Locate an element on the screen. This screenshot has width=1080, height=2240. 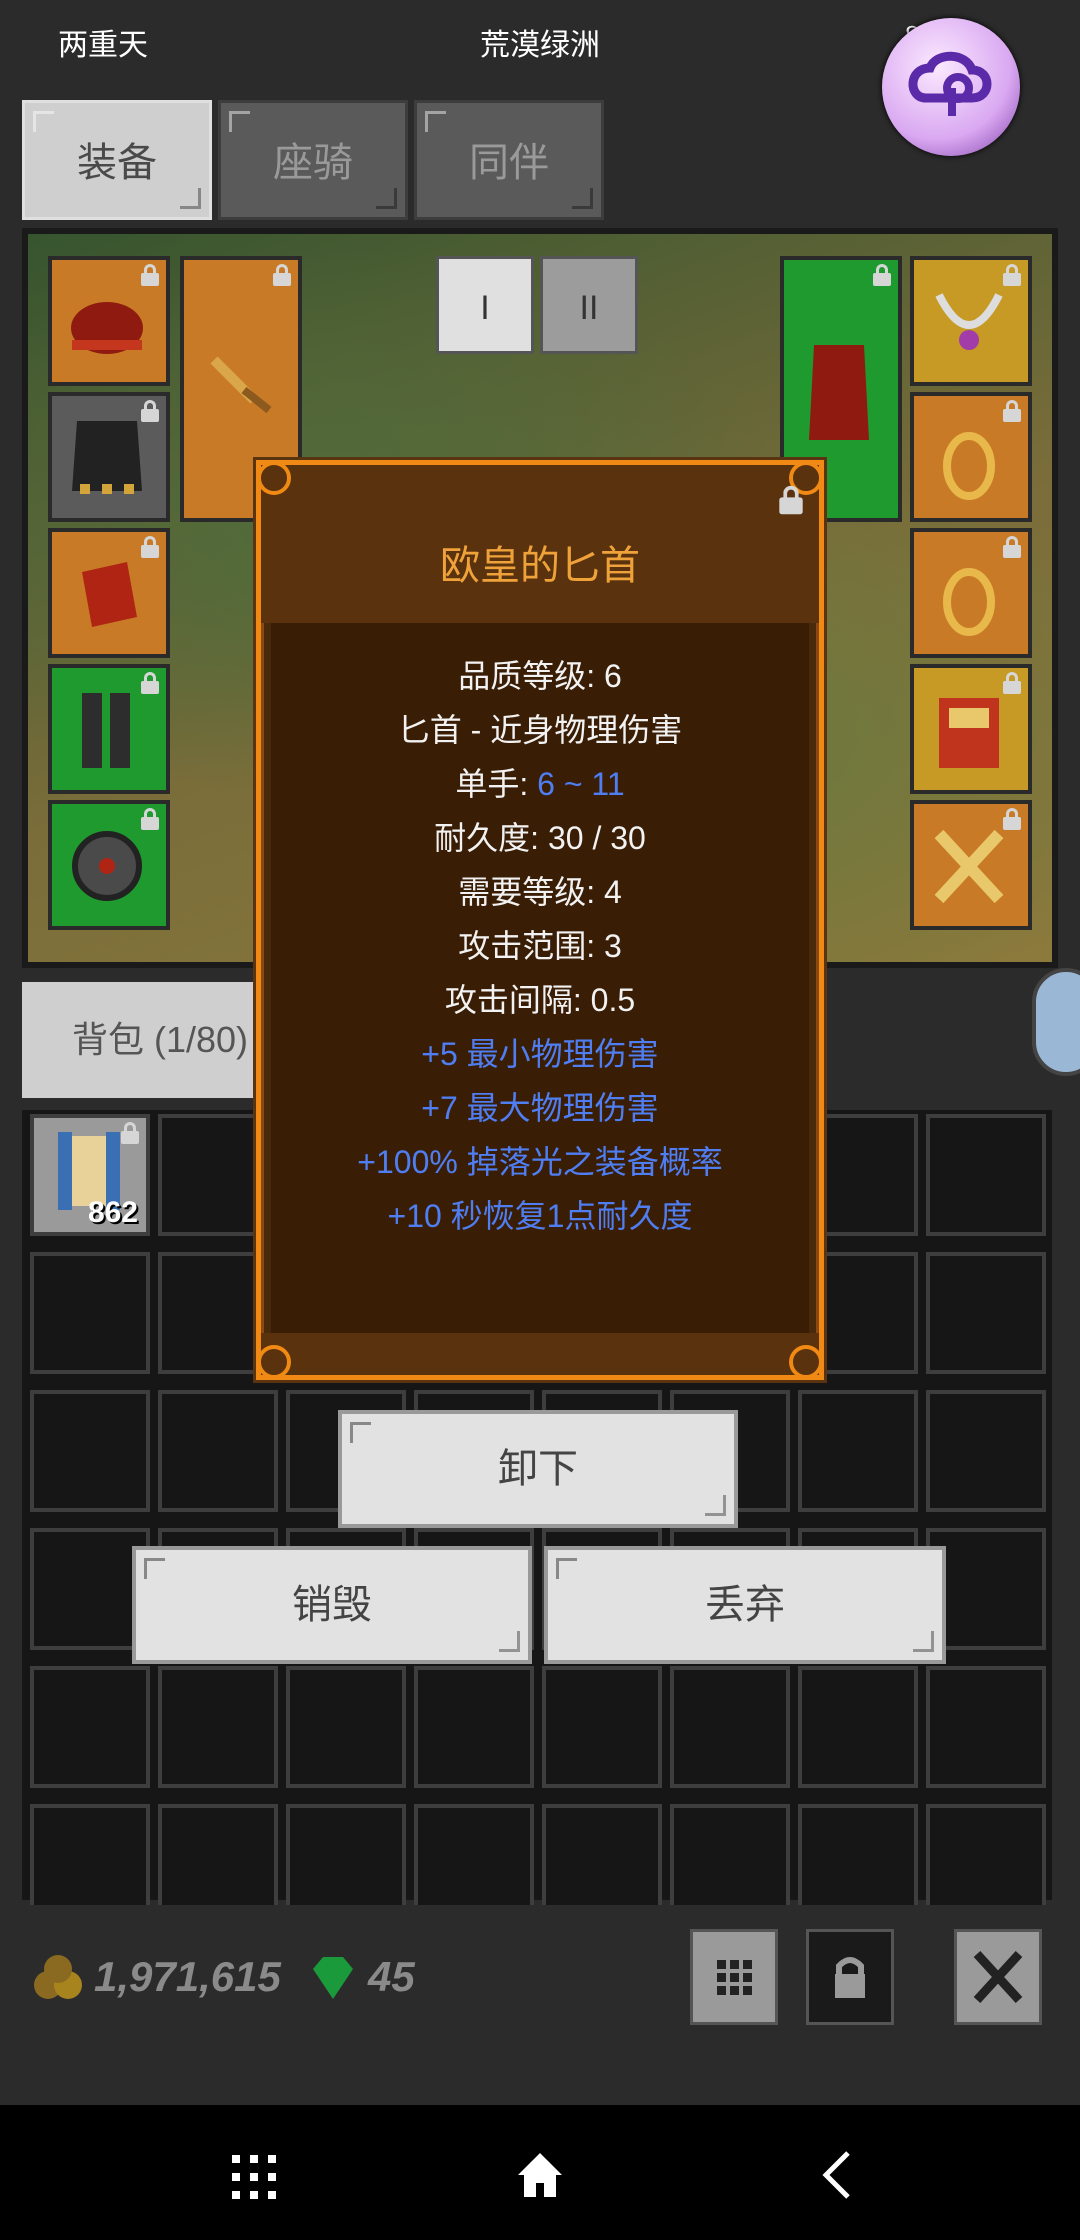
bottom-bar: 1,971,615 45 is located at coordinates (540, 2005).